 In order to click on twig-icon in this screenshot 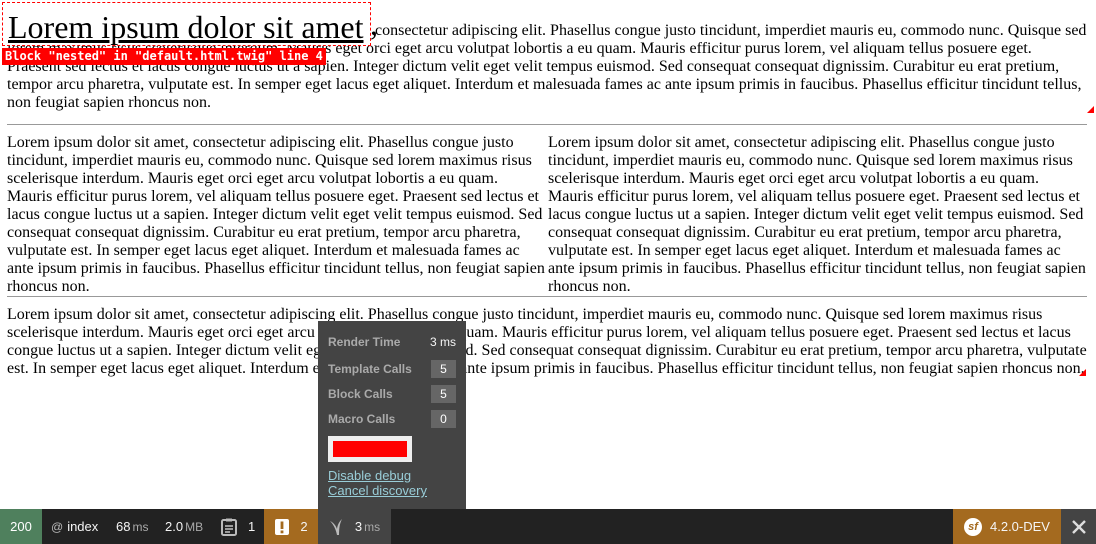, I will do `click(335, 526)`.